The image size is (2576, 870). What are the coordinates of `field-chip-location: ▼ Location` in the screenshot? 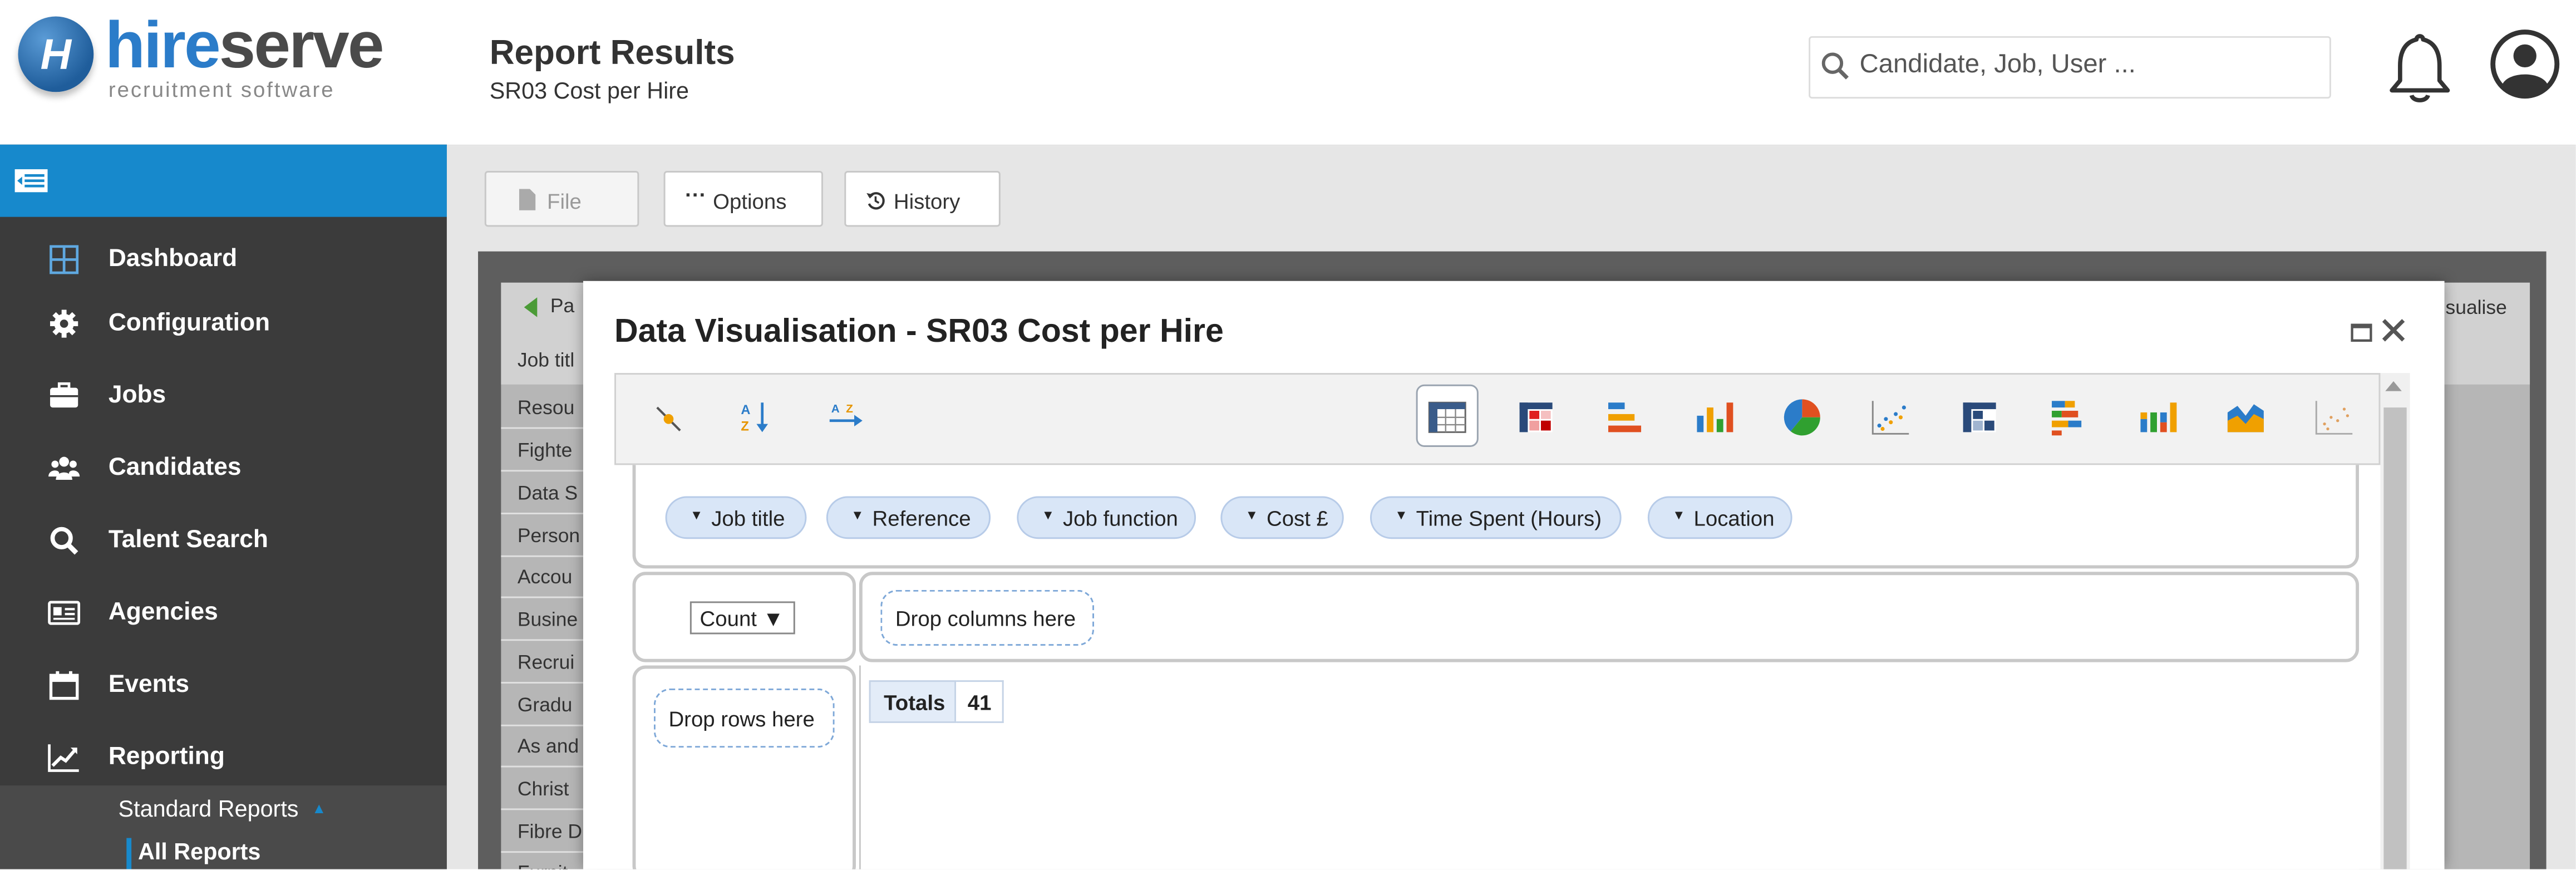 It's located at (1720, 517).